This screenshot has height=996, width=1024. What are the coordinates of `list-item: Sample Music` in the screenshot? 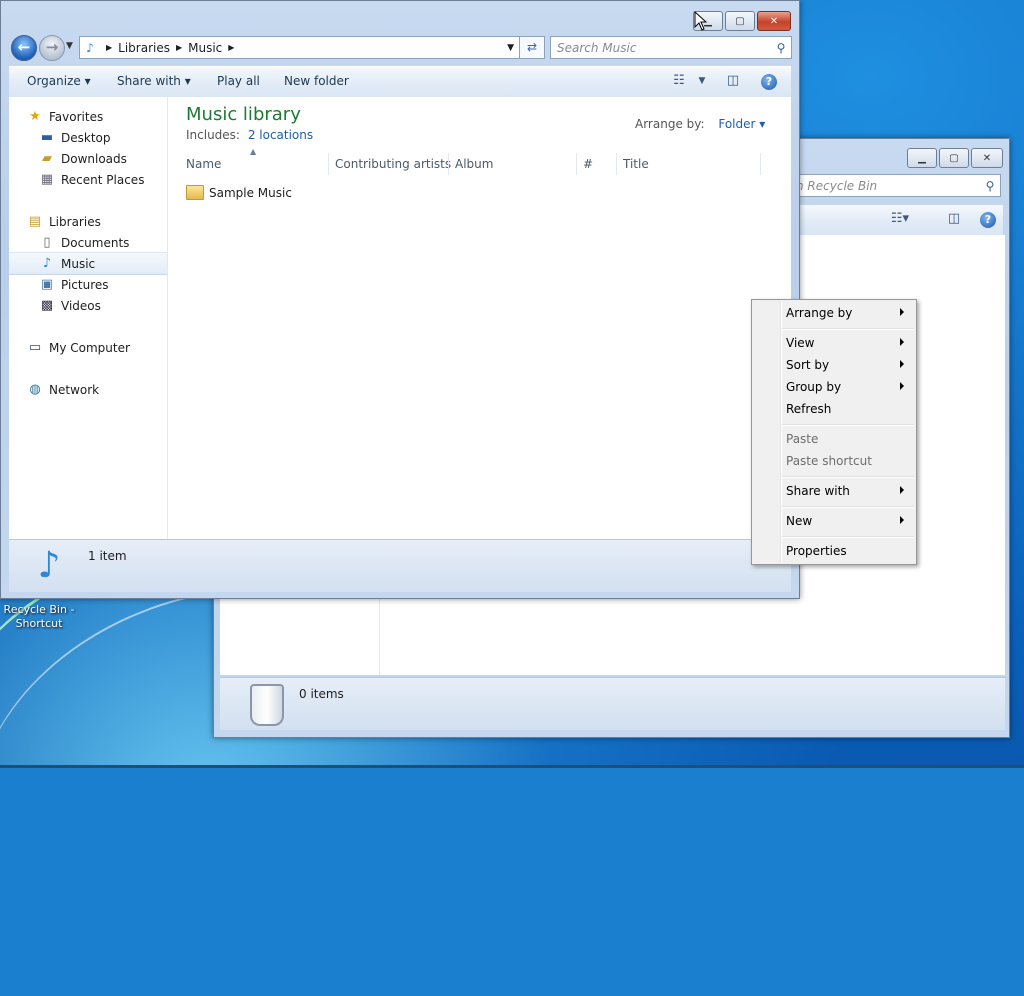 It's located at (239, 192).